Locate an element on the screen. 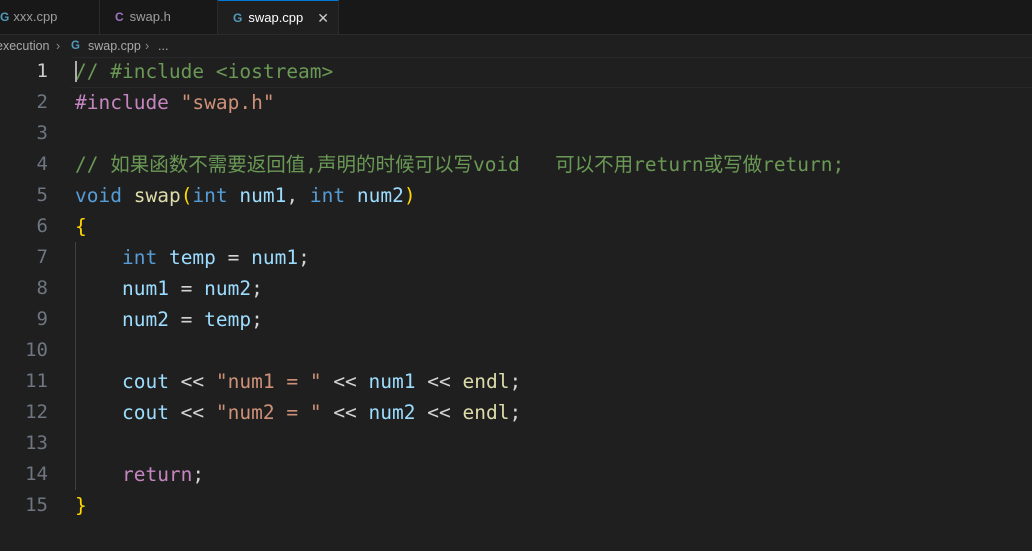 The image size is (1032, 551). code-line: 15} is located at coordinates (516, 505).